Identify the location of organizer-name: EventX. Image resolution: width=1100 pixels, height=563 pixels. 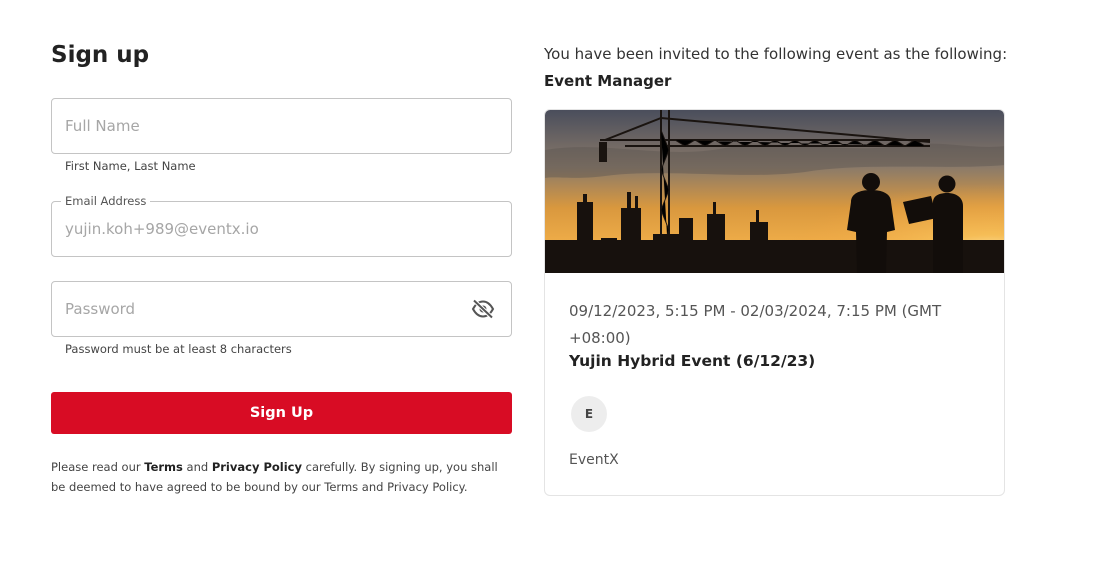
(594, 460).